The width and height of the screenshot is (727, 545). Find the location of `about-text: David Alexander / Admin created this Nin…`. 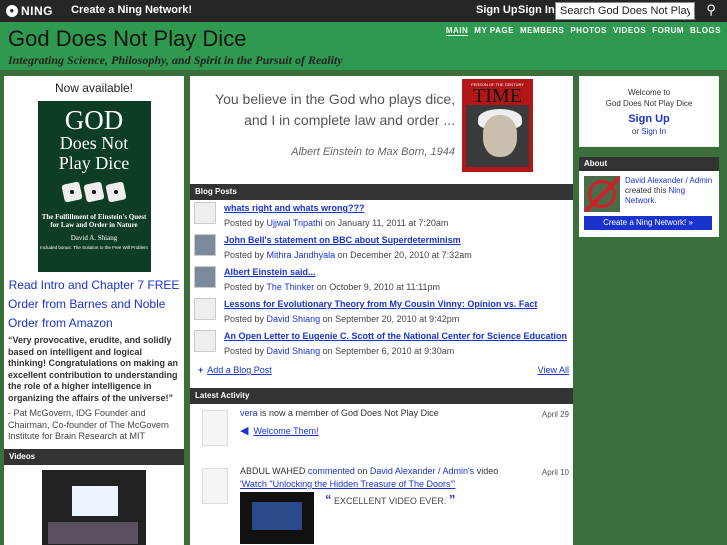

about-text: David Alexander / Admin created this Nin… is located at coordinates (669, 190).